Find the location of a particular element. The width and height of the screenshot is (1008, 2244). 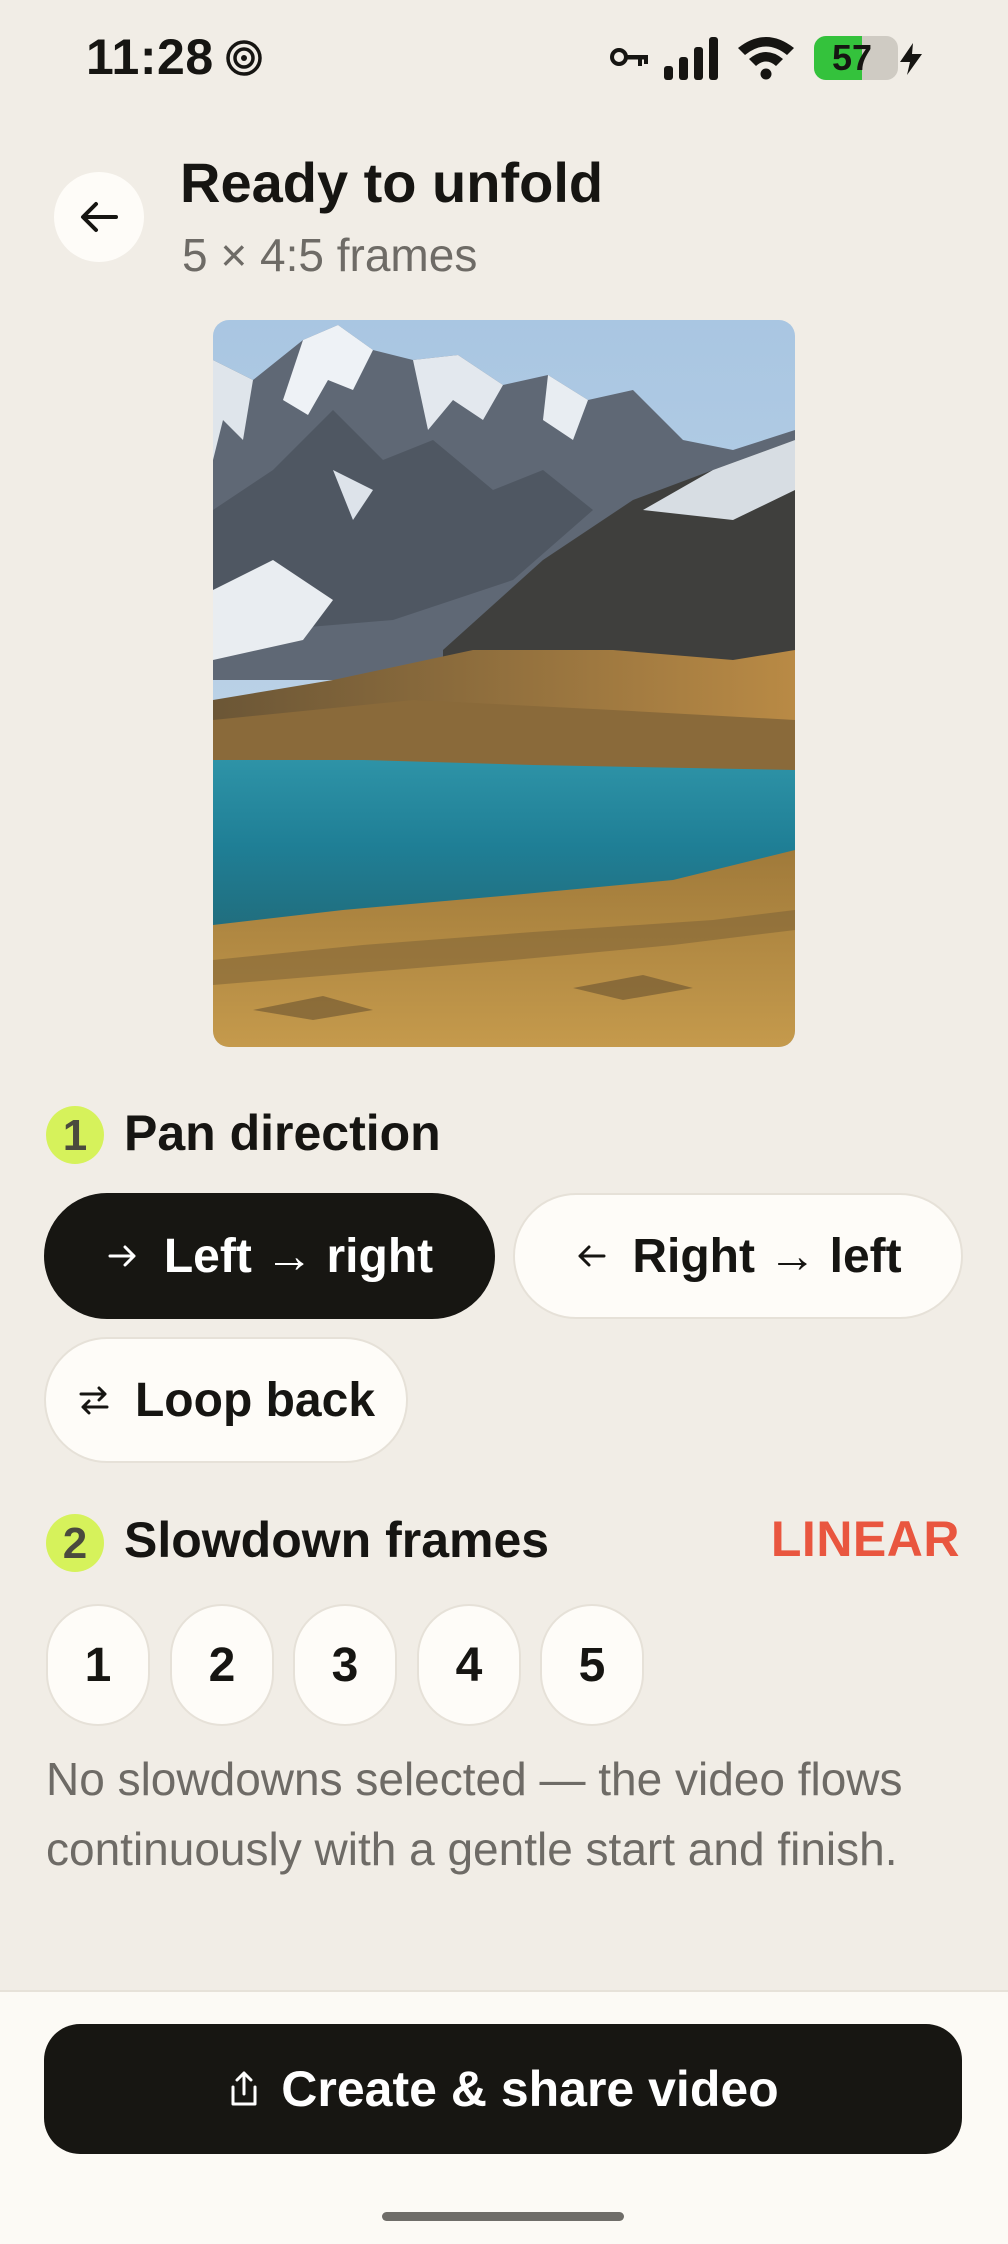

home-indicator is located at coordinates (503, 2216).